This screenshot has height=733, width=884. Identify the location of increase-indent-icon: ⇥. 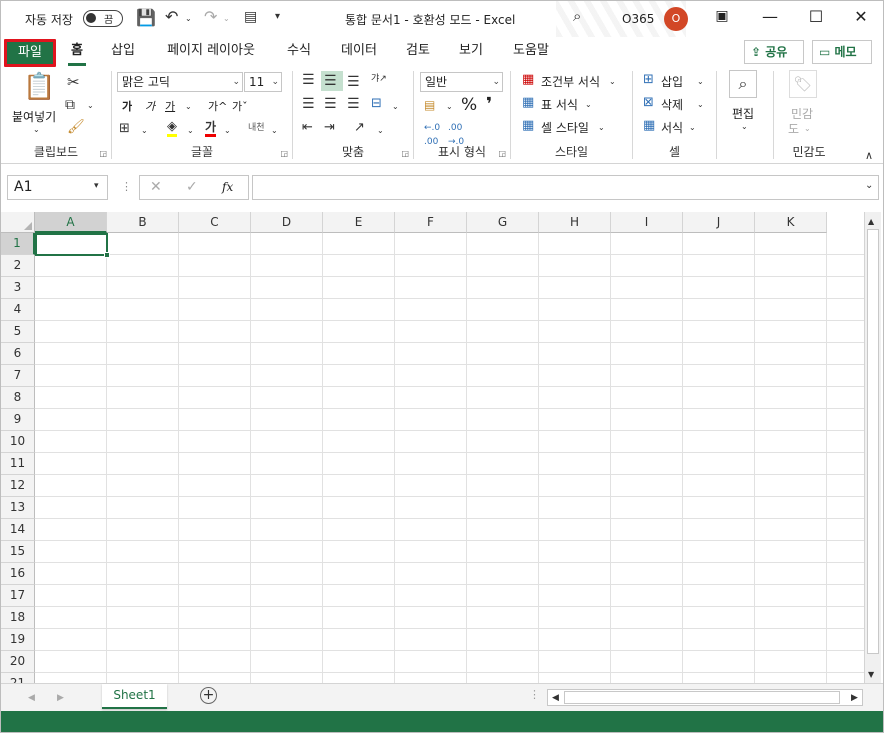
(329, 128).